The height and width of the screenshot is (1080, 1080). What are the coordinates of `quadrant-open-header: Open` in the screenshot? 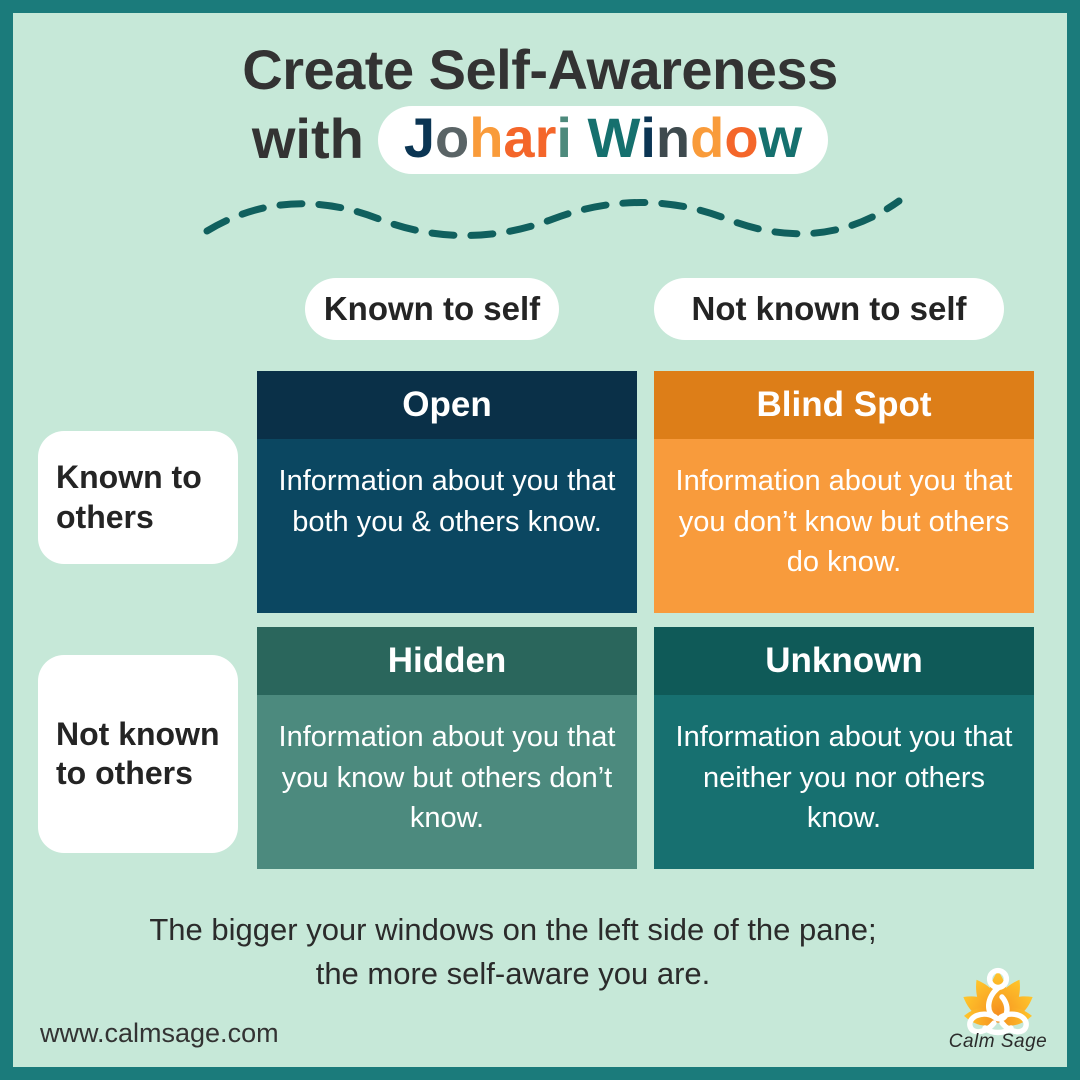 It's located at (447, 405).